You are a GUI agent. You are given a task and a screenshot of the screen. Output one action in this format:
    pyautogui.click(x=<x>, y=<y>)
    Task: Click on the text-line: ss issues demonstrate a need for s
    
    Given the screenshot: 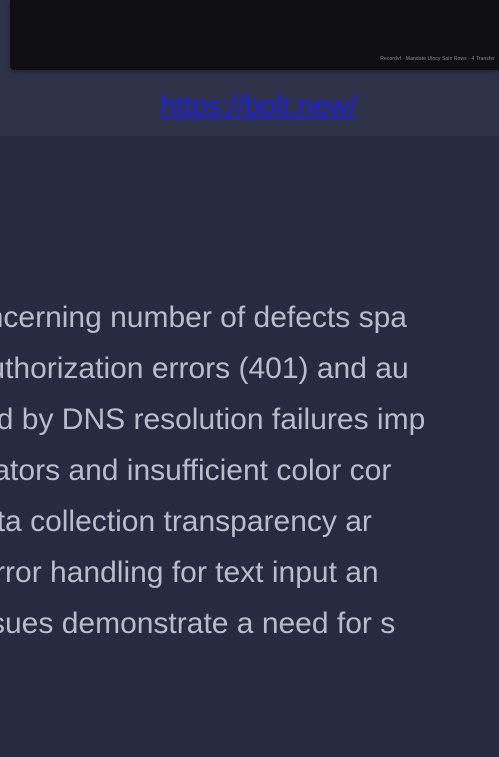 What is the action you would take?
    pyautogui.click(x=198, y=623)
    